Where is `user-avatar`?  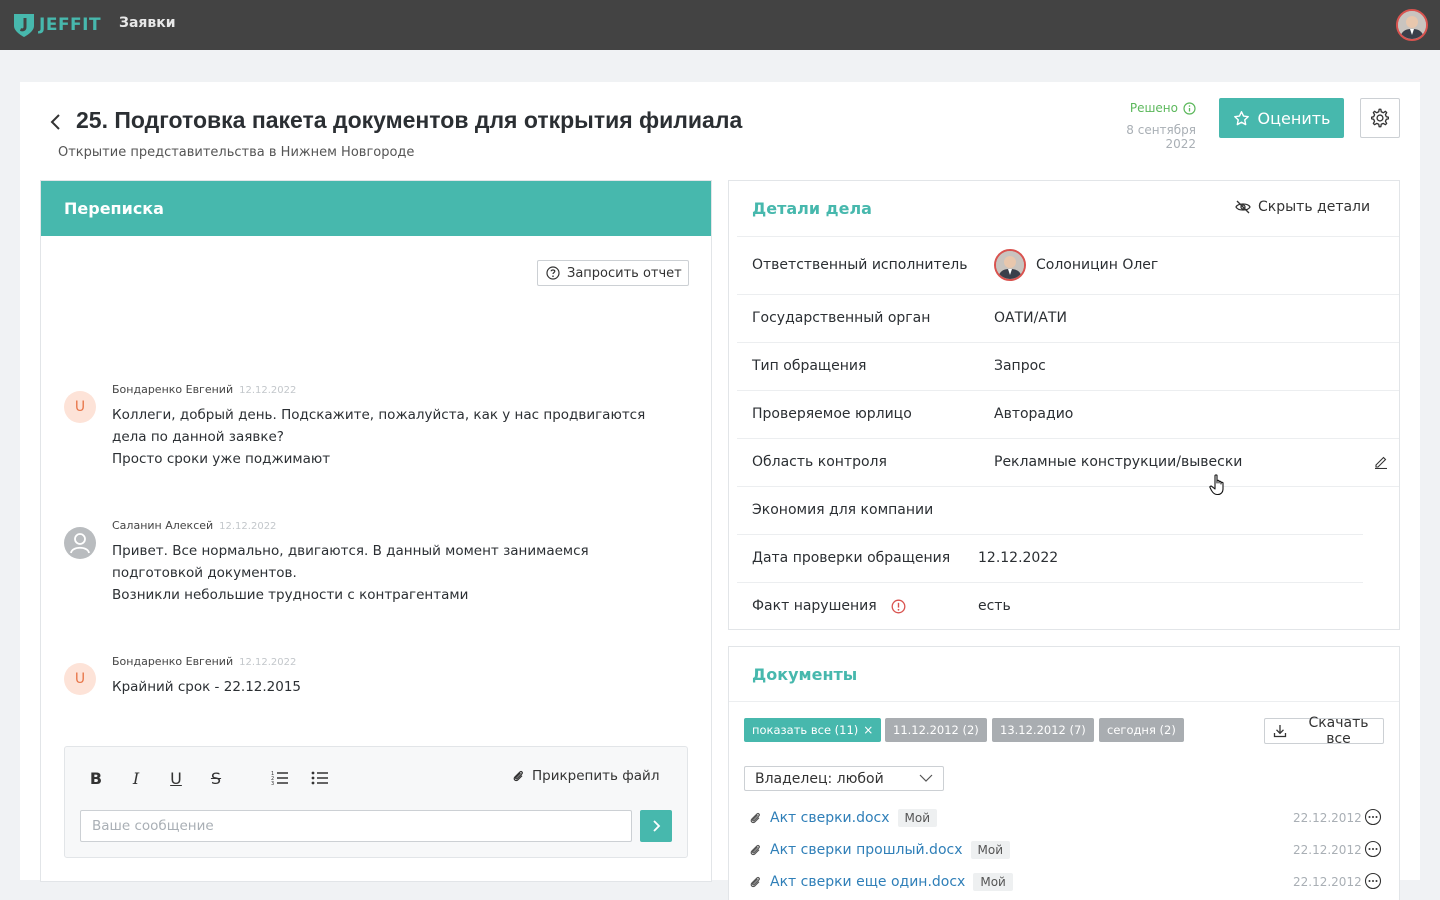
user-avatar is located at coordinates (1412, 25).